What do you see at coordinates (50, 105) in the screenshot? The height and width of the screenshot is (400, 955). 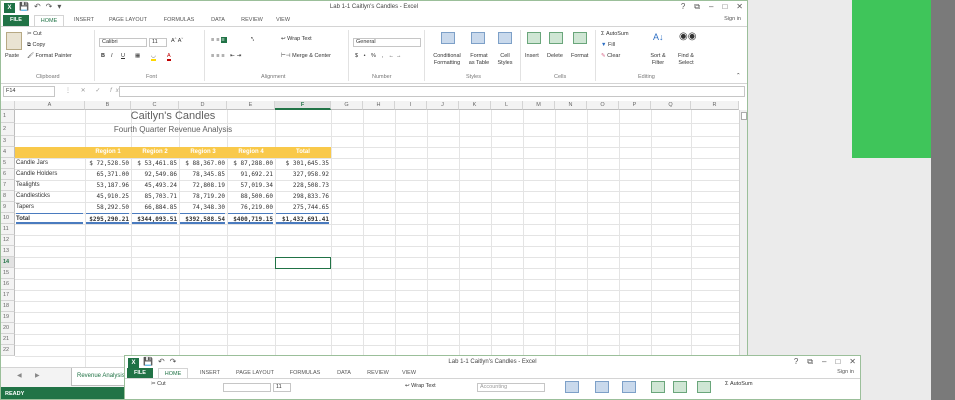 I see `column-header: A` at bounding box center [50, 105].